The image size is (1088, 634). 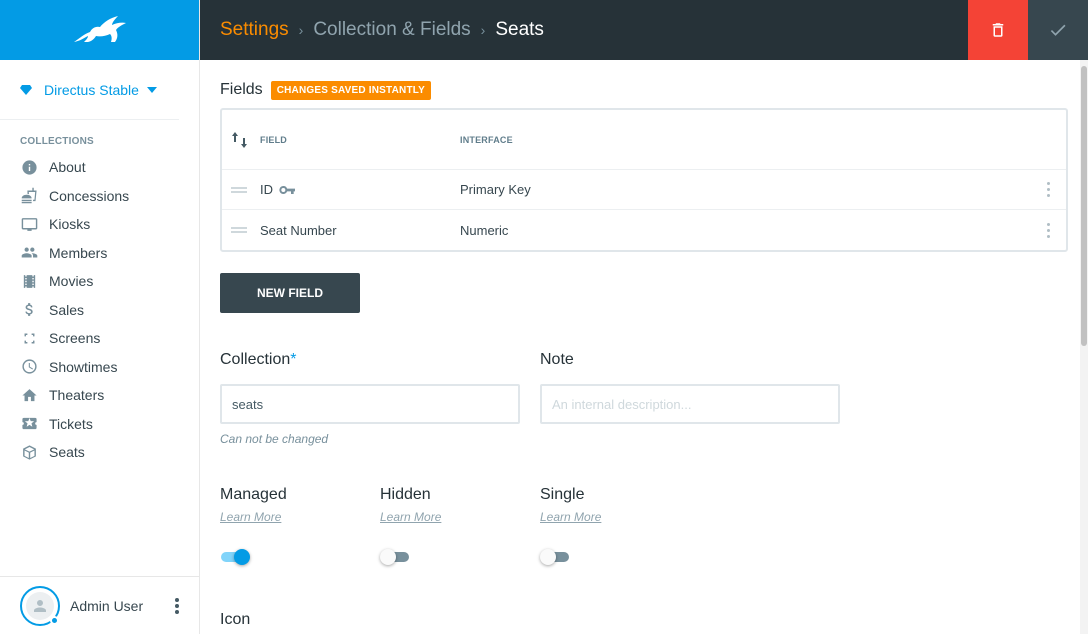 I want to click on single-toggle, so click(x=555, y=557).